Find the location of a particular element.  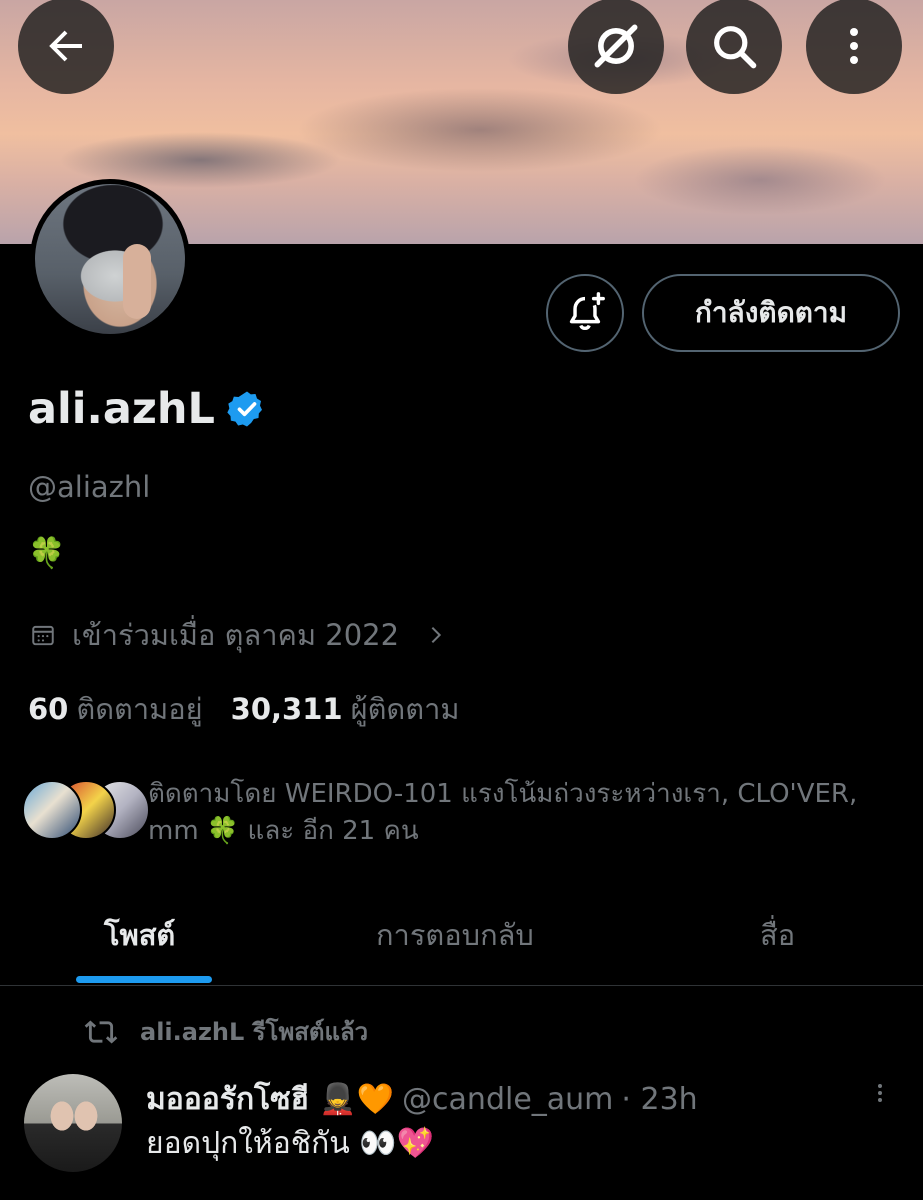

post-author-name: มอออรักโซฮี 💂🧡 is located at coordinates (270, 1099).